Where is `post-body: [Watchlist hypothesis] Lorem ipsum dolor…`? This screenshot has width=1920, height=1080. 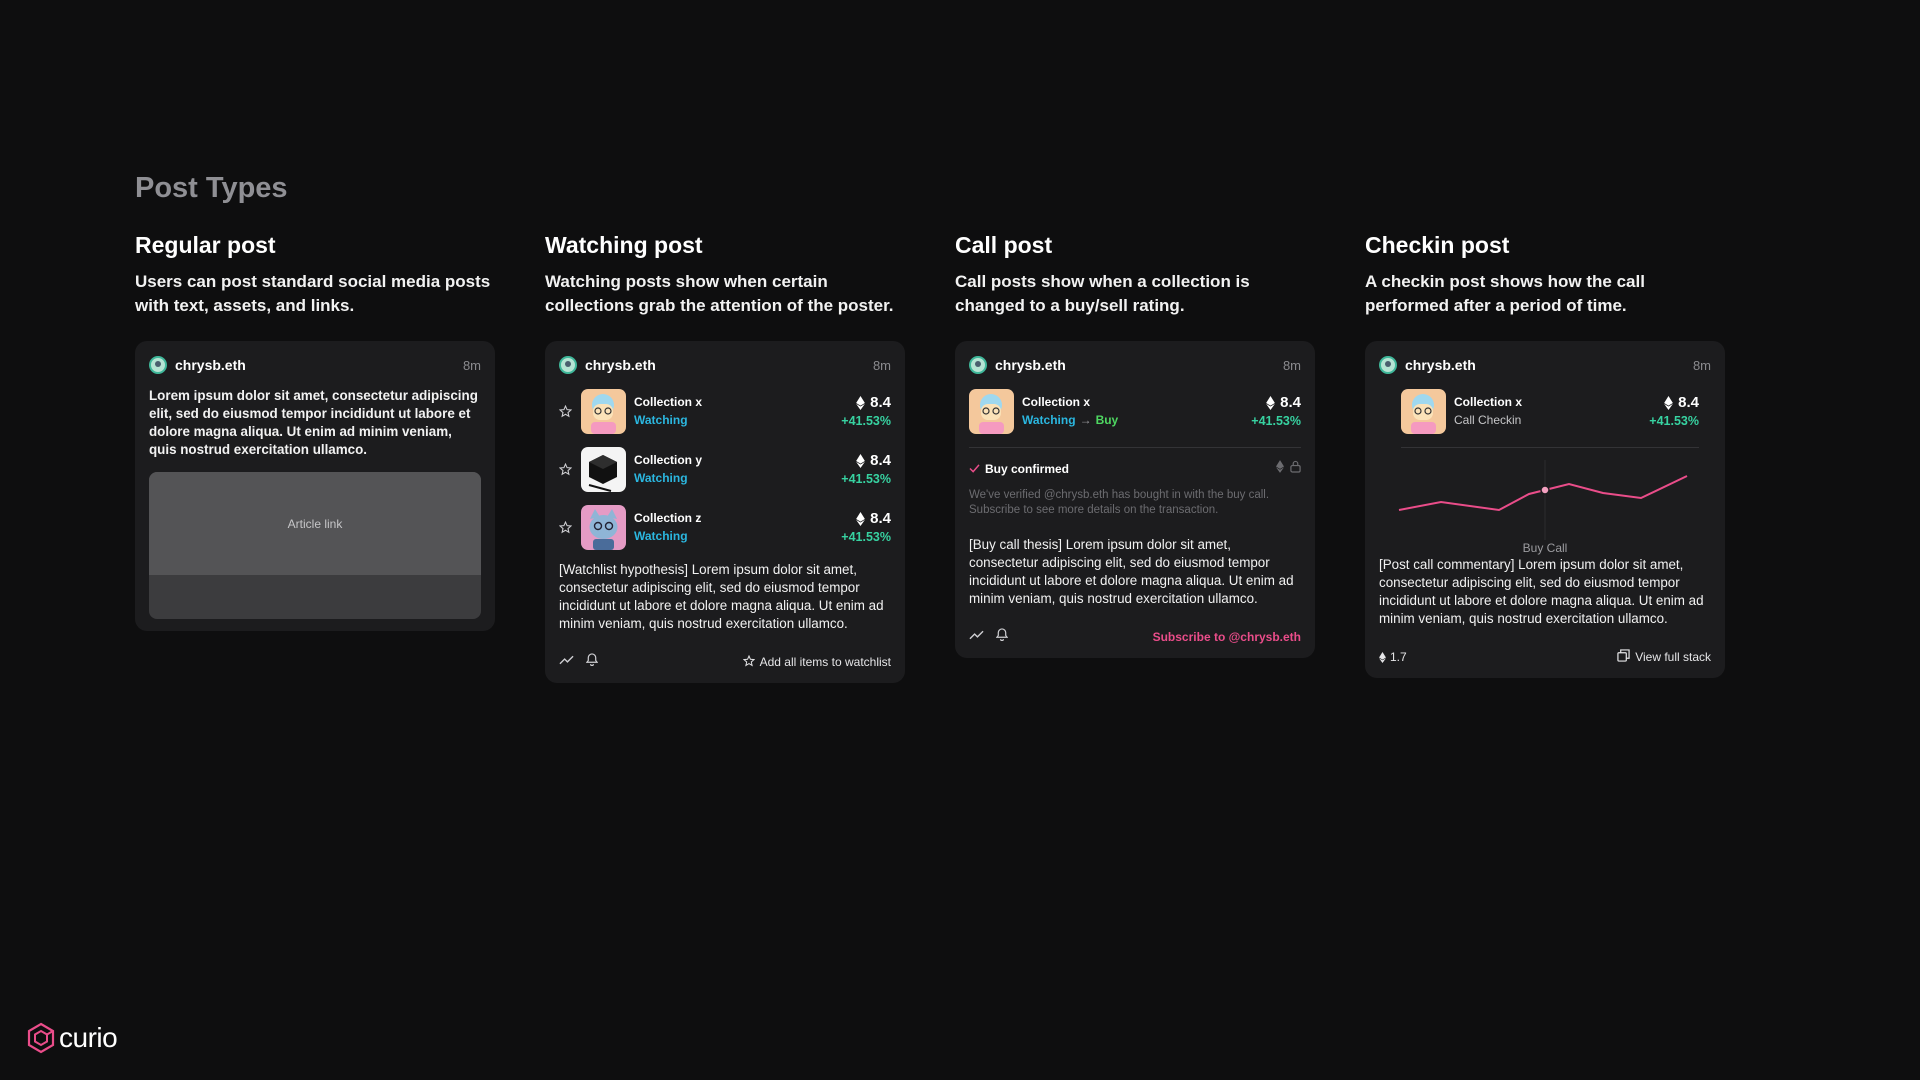
post-body: [Watchlist hypothesis] Lorem ipsum dolor… is located at coordinates (721, 596).